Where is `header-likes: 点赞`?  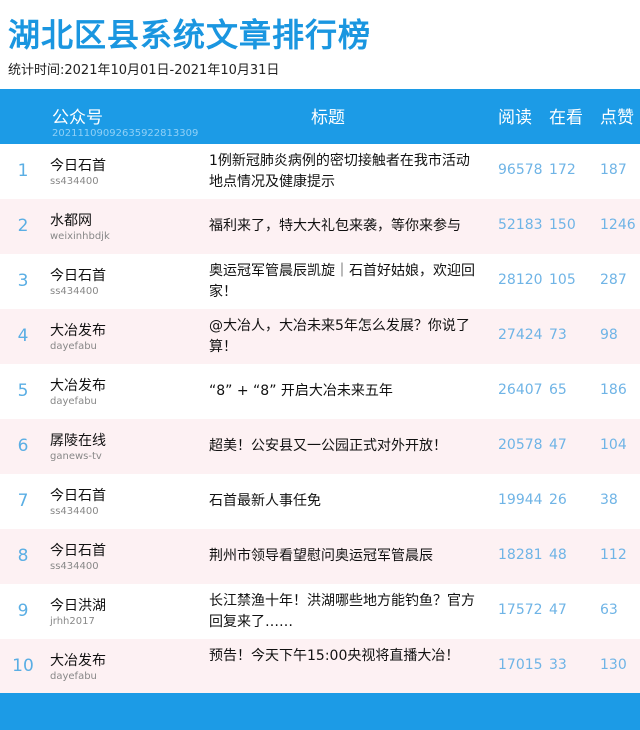 header-likes: 点赞 is located at coordinates (617, 118).